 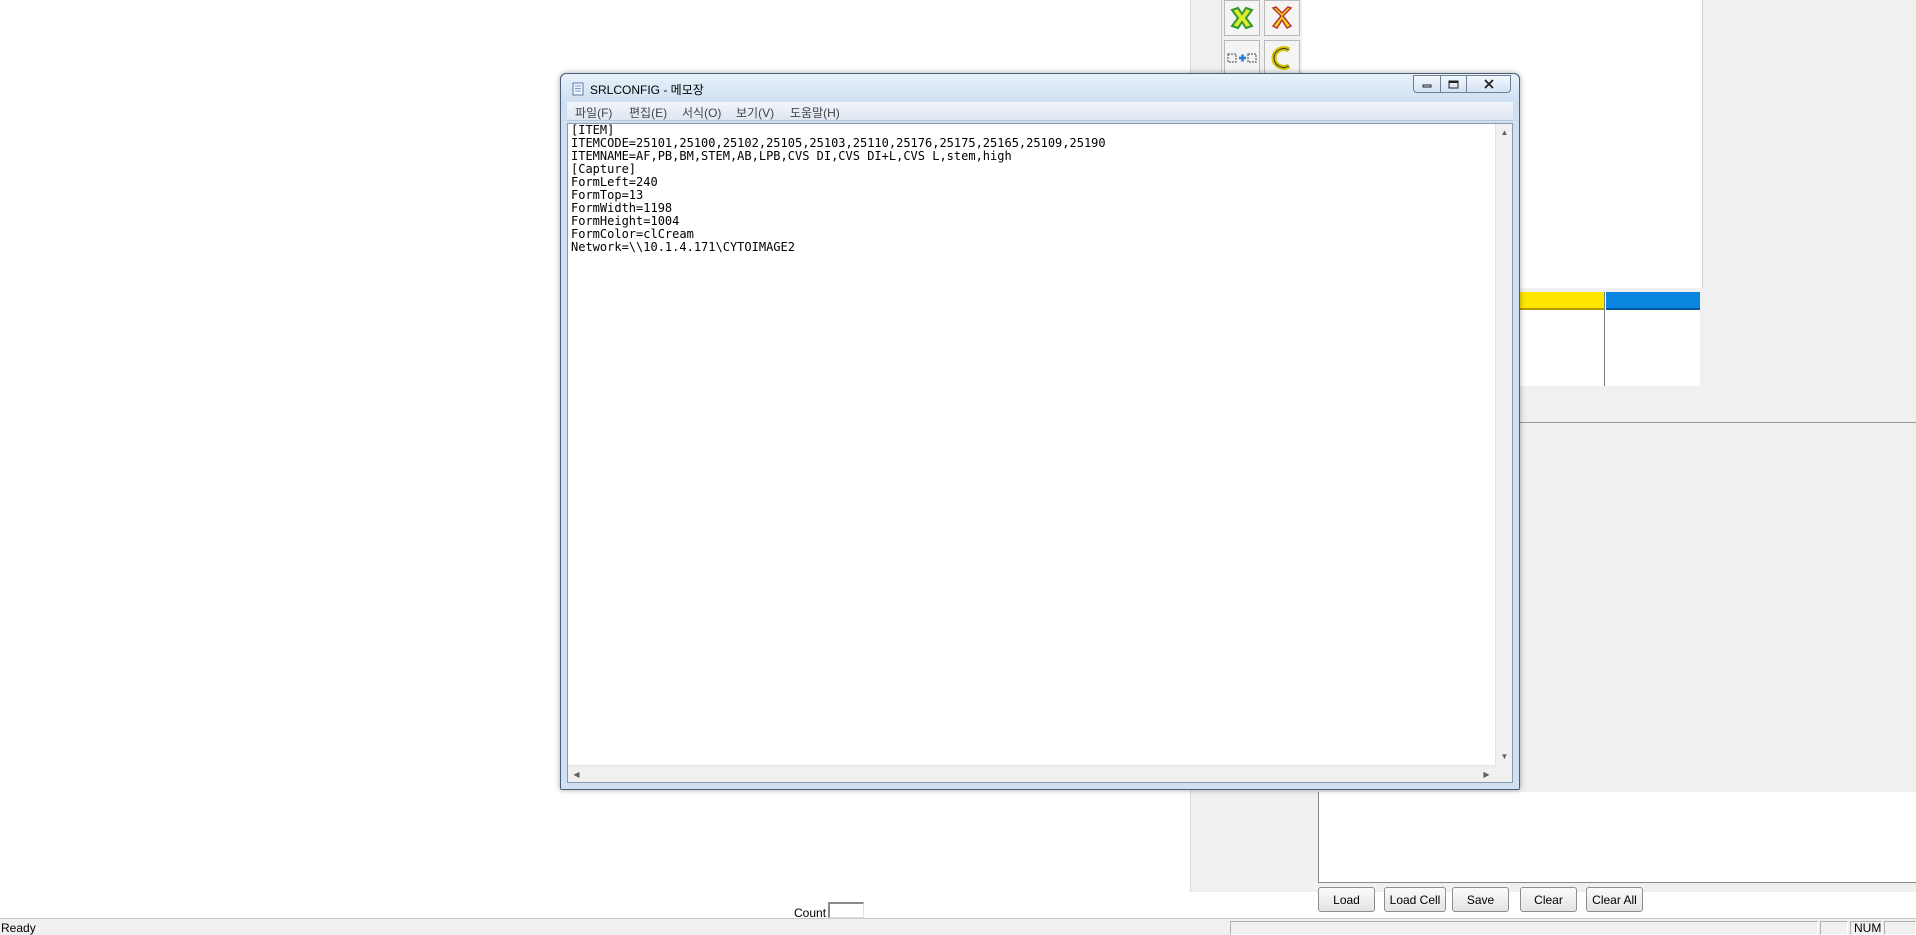 I want to click on cross-icon, so click(x=1242, y=18).